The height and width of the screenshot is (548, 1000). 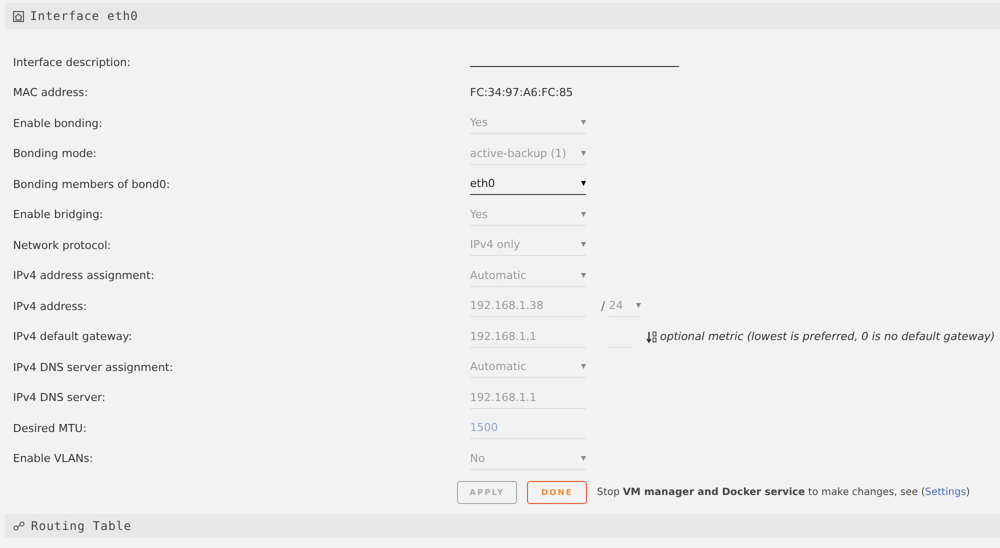 I want to click on field-label: IPv4 default gateway:, so click(x=73, y=337).